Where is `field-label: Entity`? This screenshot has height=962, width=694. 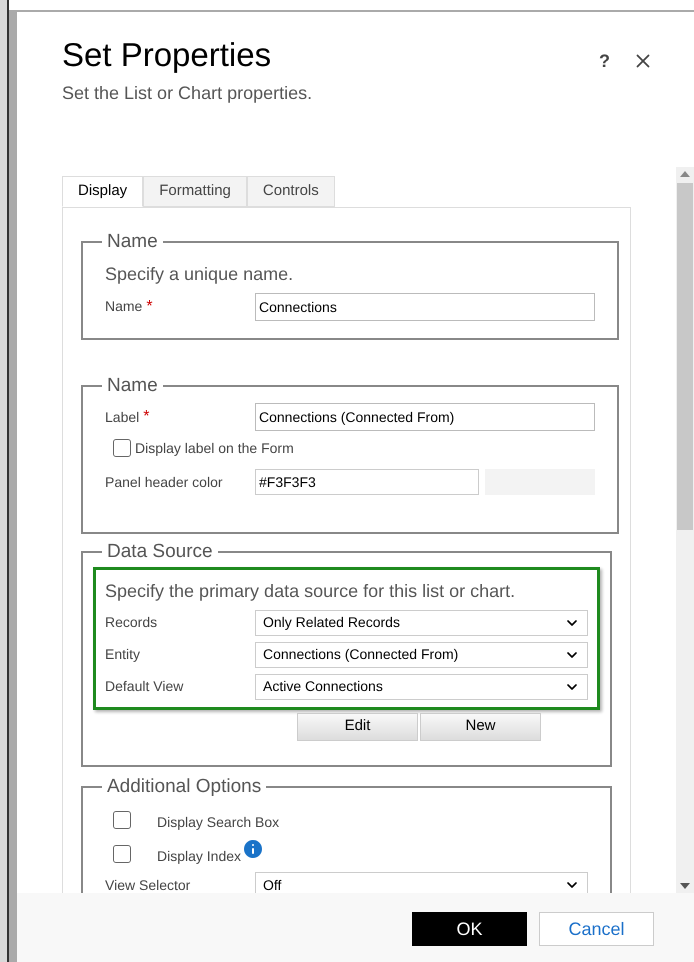
field-label: Entity is located at coordinates (122, 654).